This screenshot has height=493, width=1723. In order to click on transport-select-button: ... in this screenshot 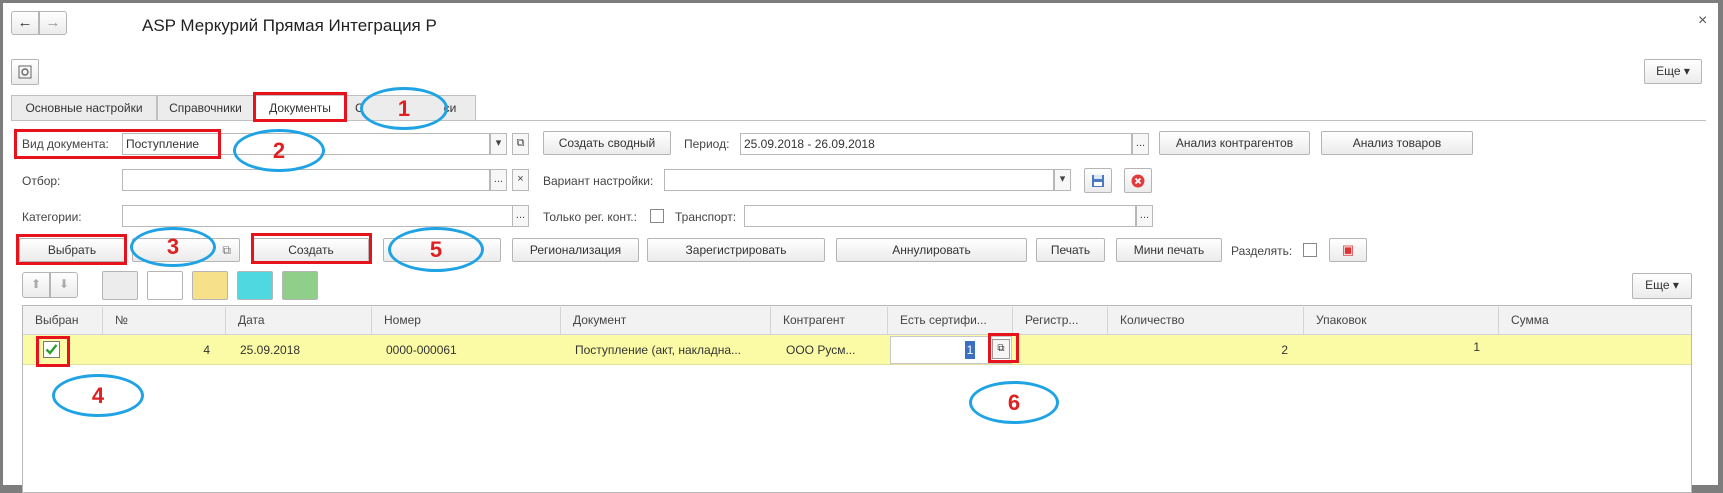, I will do `click(1144, 216)`.